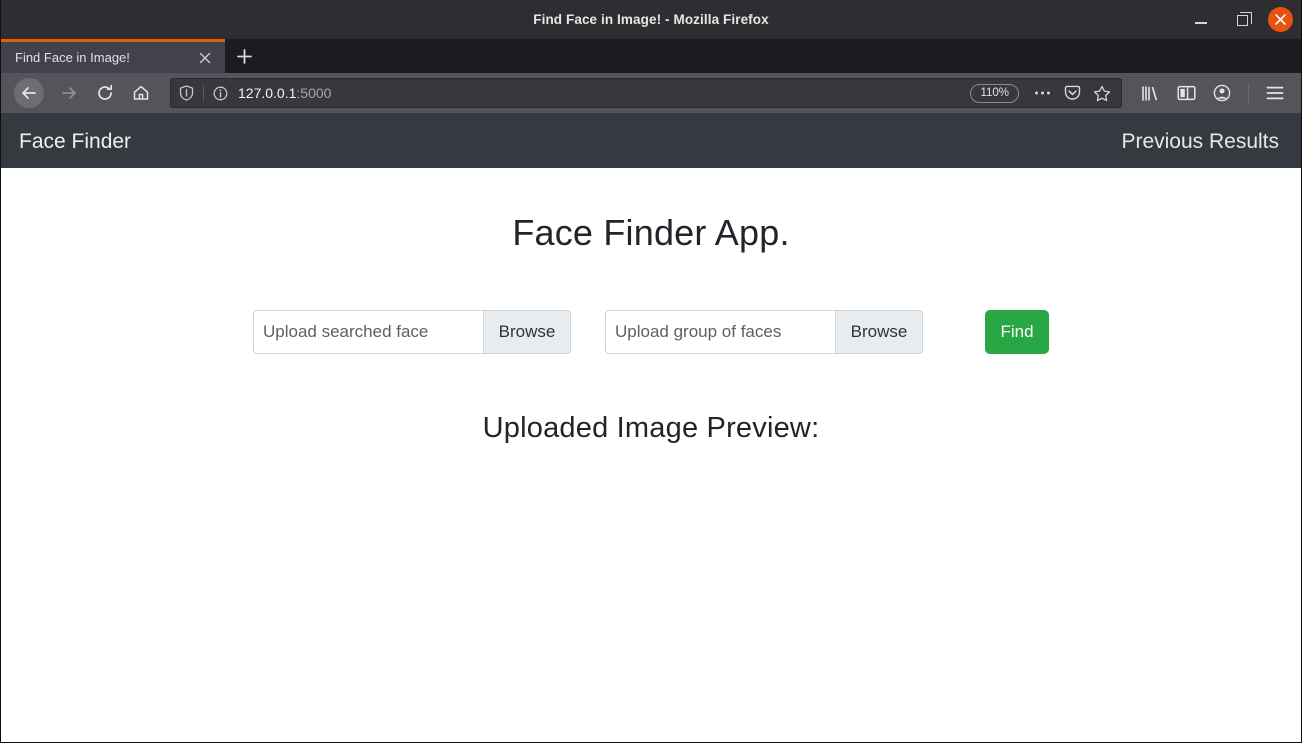 The height and width of the screenshot is (743, 1302). What do you see at coordinates (526, 332) in the screenshot?
I see `searched-face-browse-button: Browse` at bounding box center [526, 332].